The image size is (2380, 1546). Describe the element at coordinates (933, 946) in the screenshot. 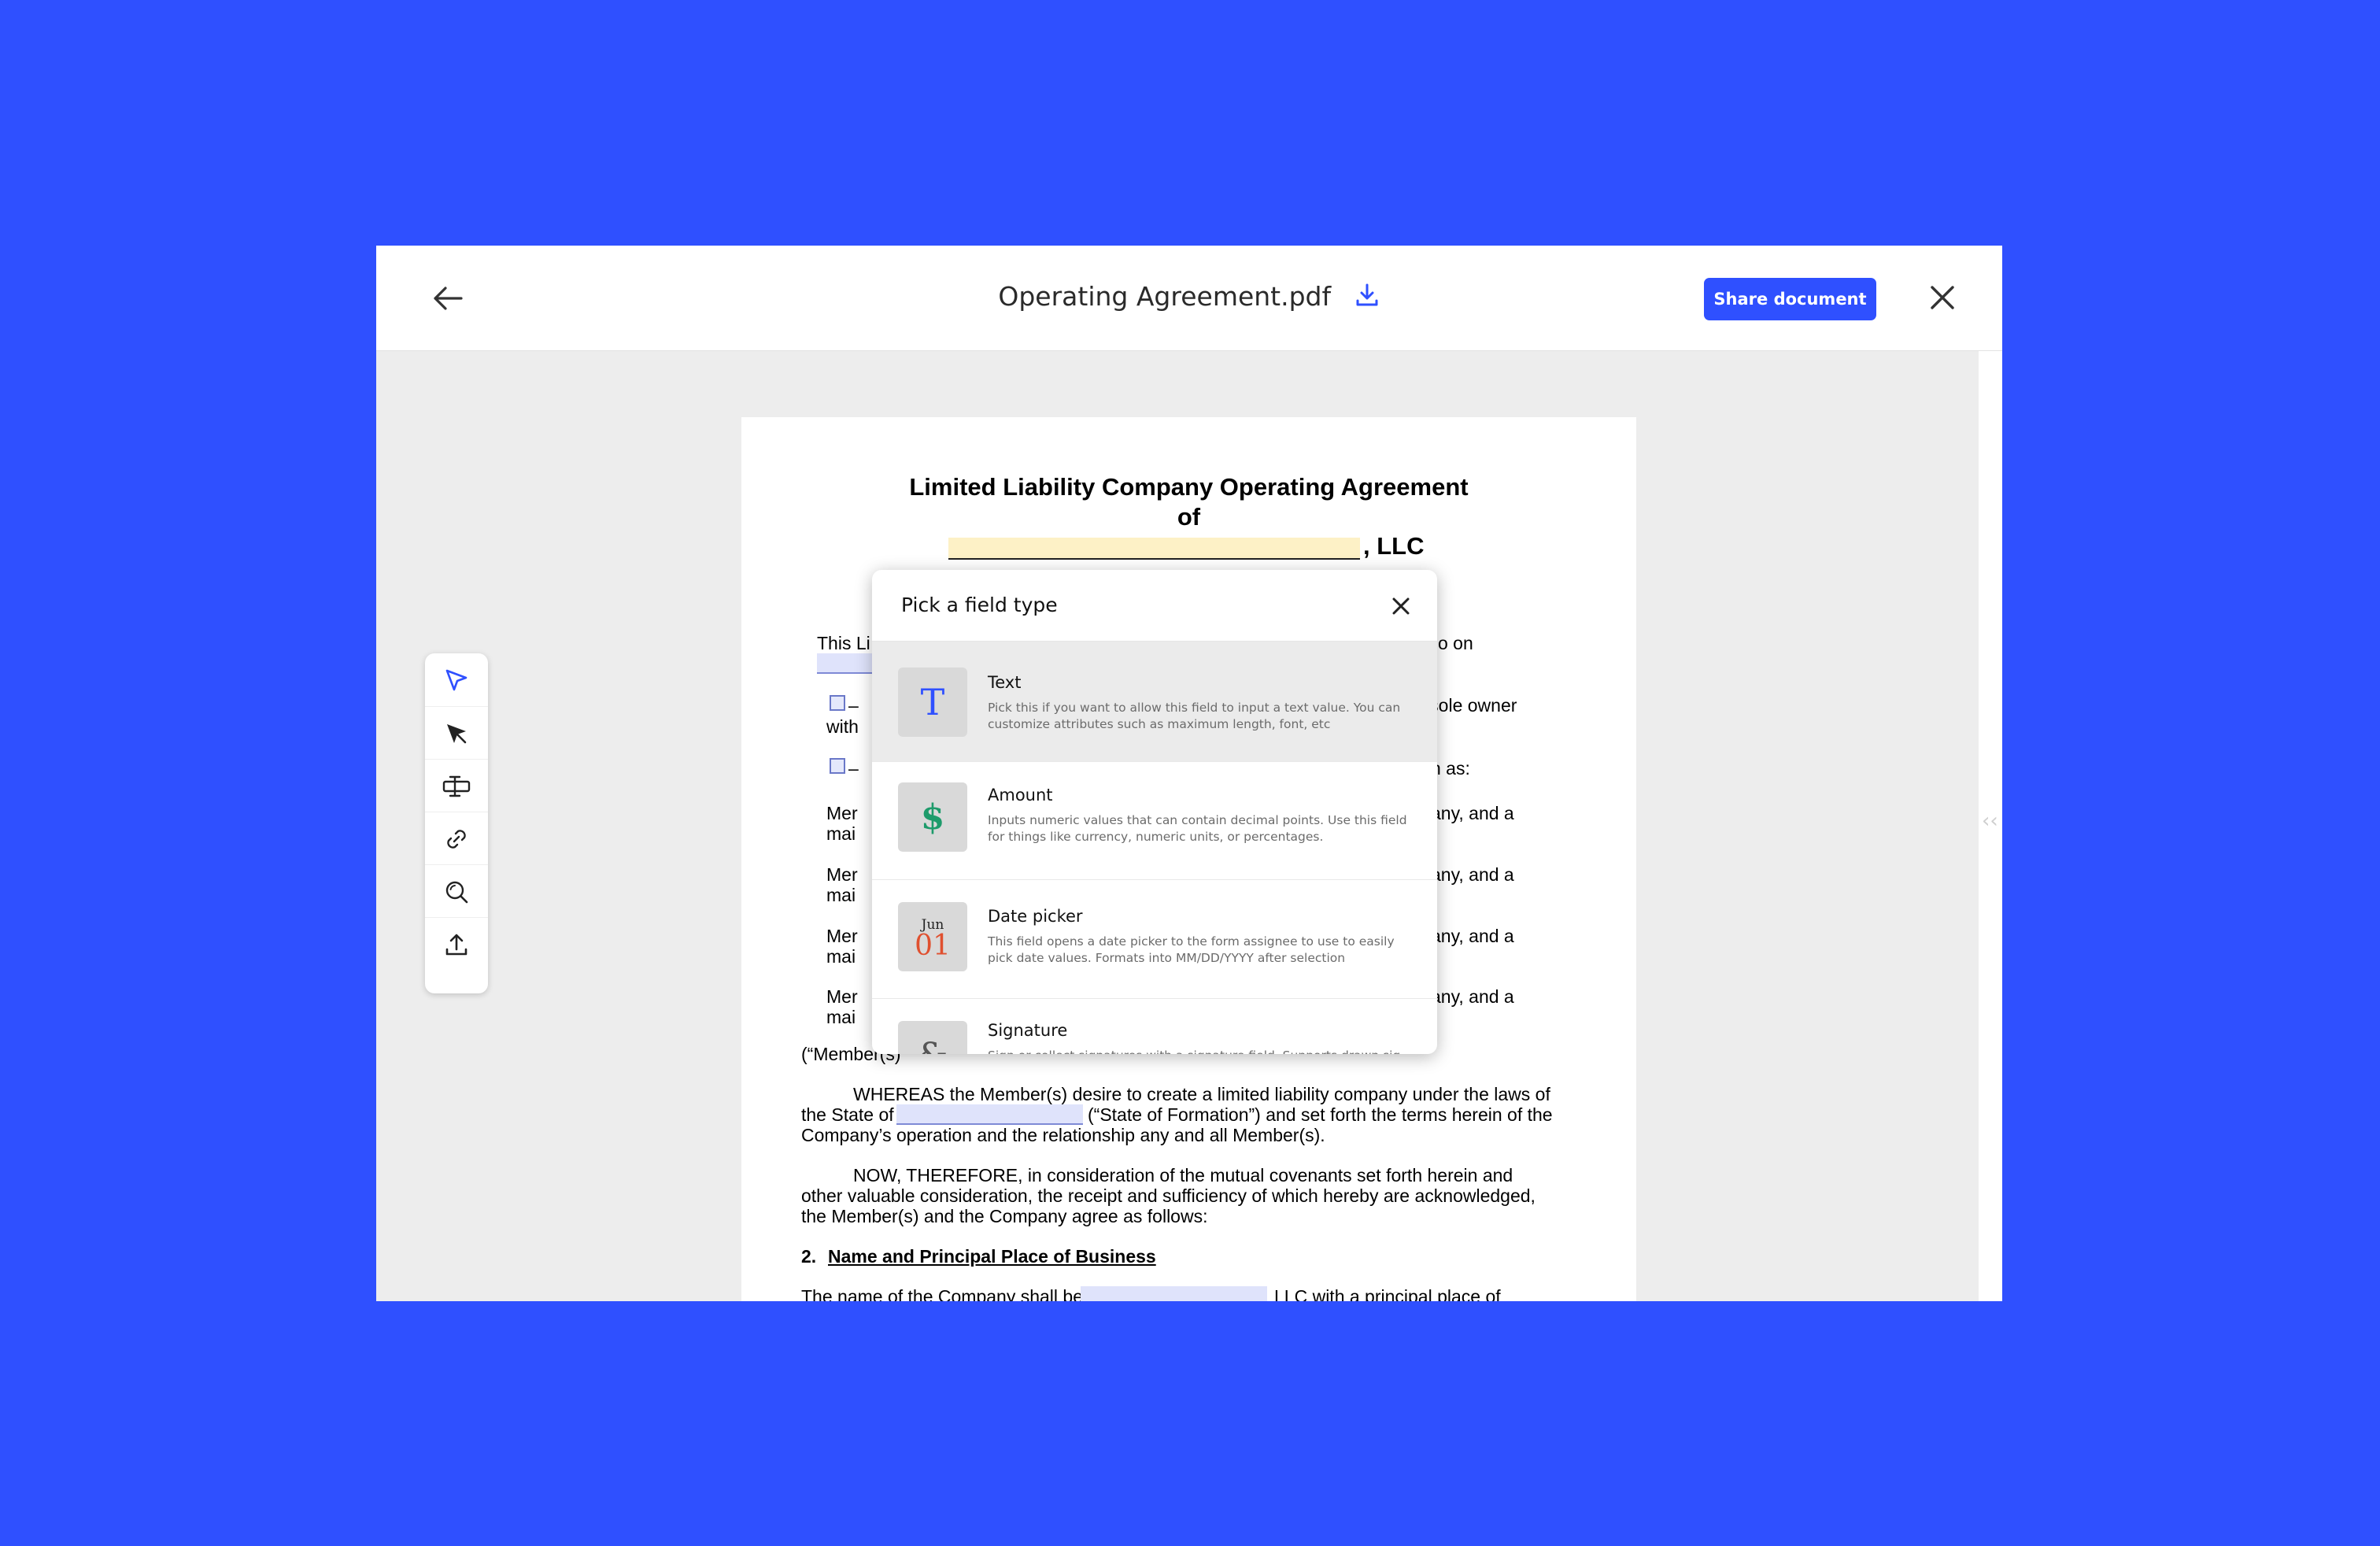

I see `calendar-day: 01` at that location.